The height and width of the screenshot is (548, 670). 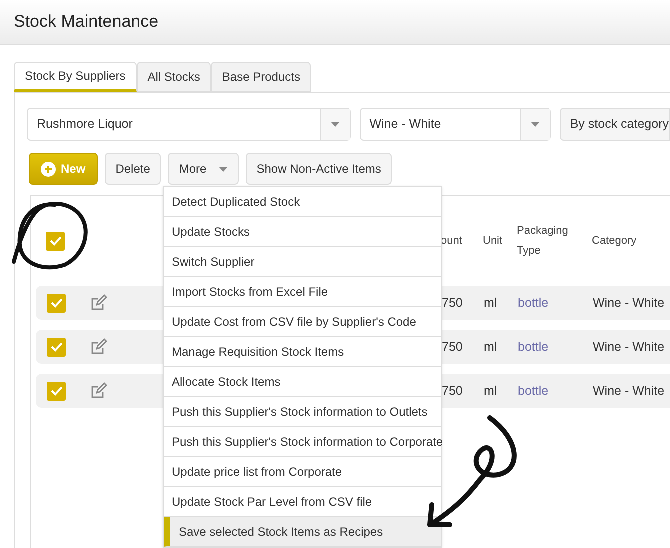 What do you see at coordinates (302, 202) in the screenshot?
I see `menu-item: Detect Duplicated Stock` at bounding box center [302, 202].